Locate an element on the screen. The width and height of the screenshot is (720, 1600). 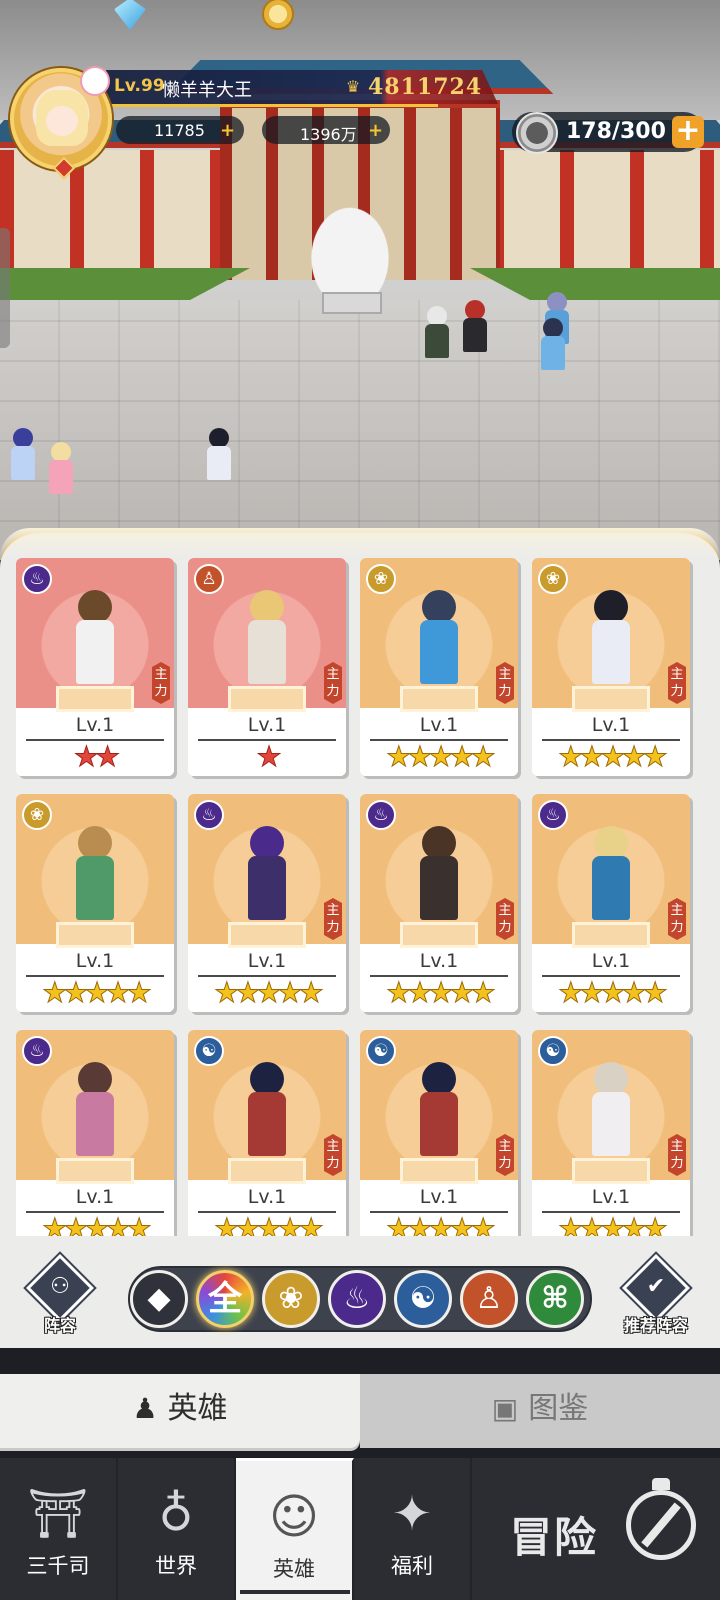
filter-lotus-icon: ❀ is located at coordinates (291, 1299).